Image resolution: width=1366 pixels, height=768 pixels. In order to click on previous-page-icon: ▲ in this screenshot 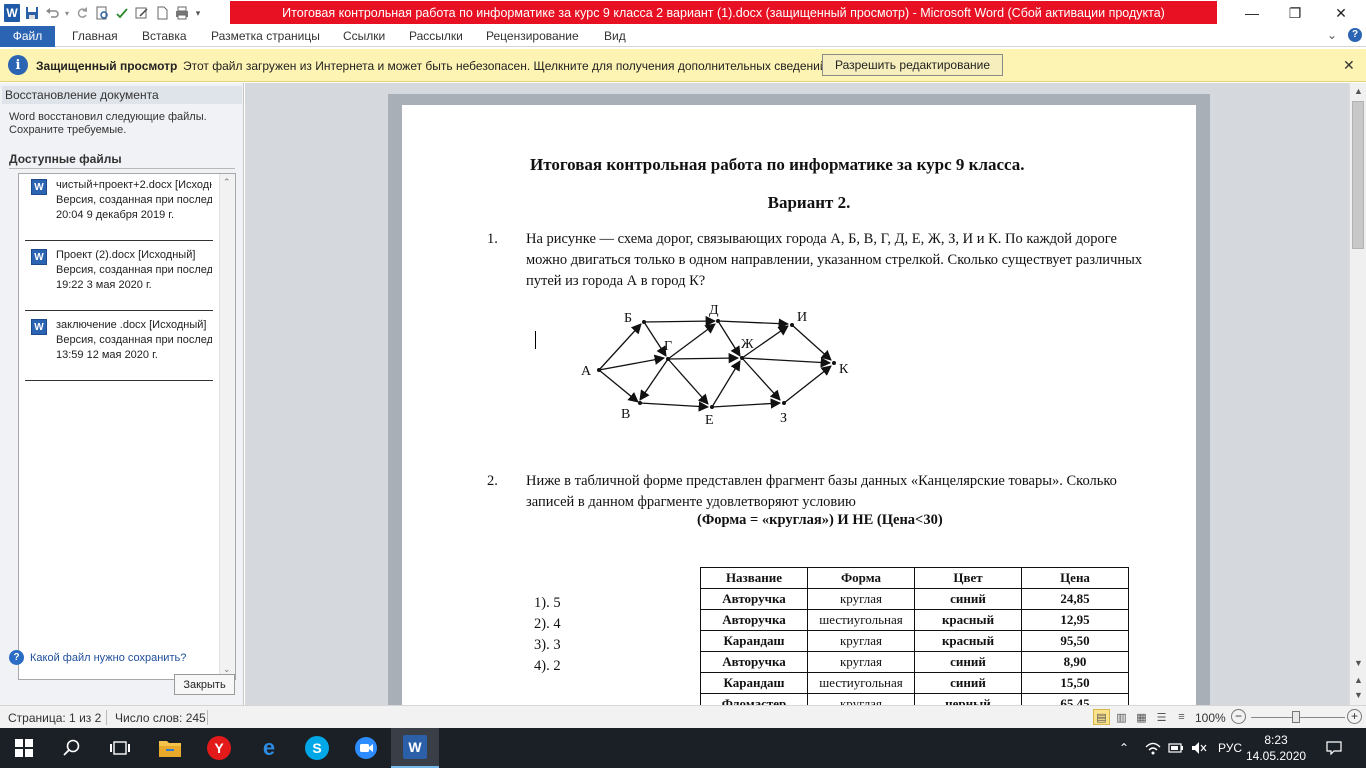, I will do `click(1358, 680)`.